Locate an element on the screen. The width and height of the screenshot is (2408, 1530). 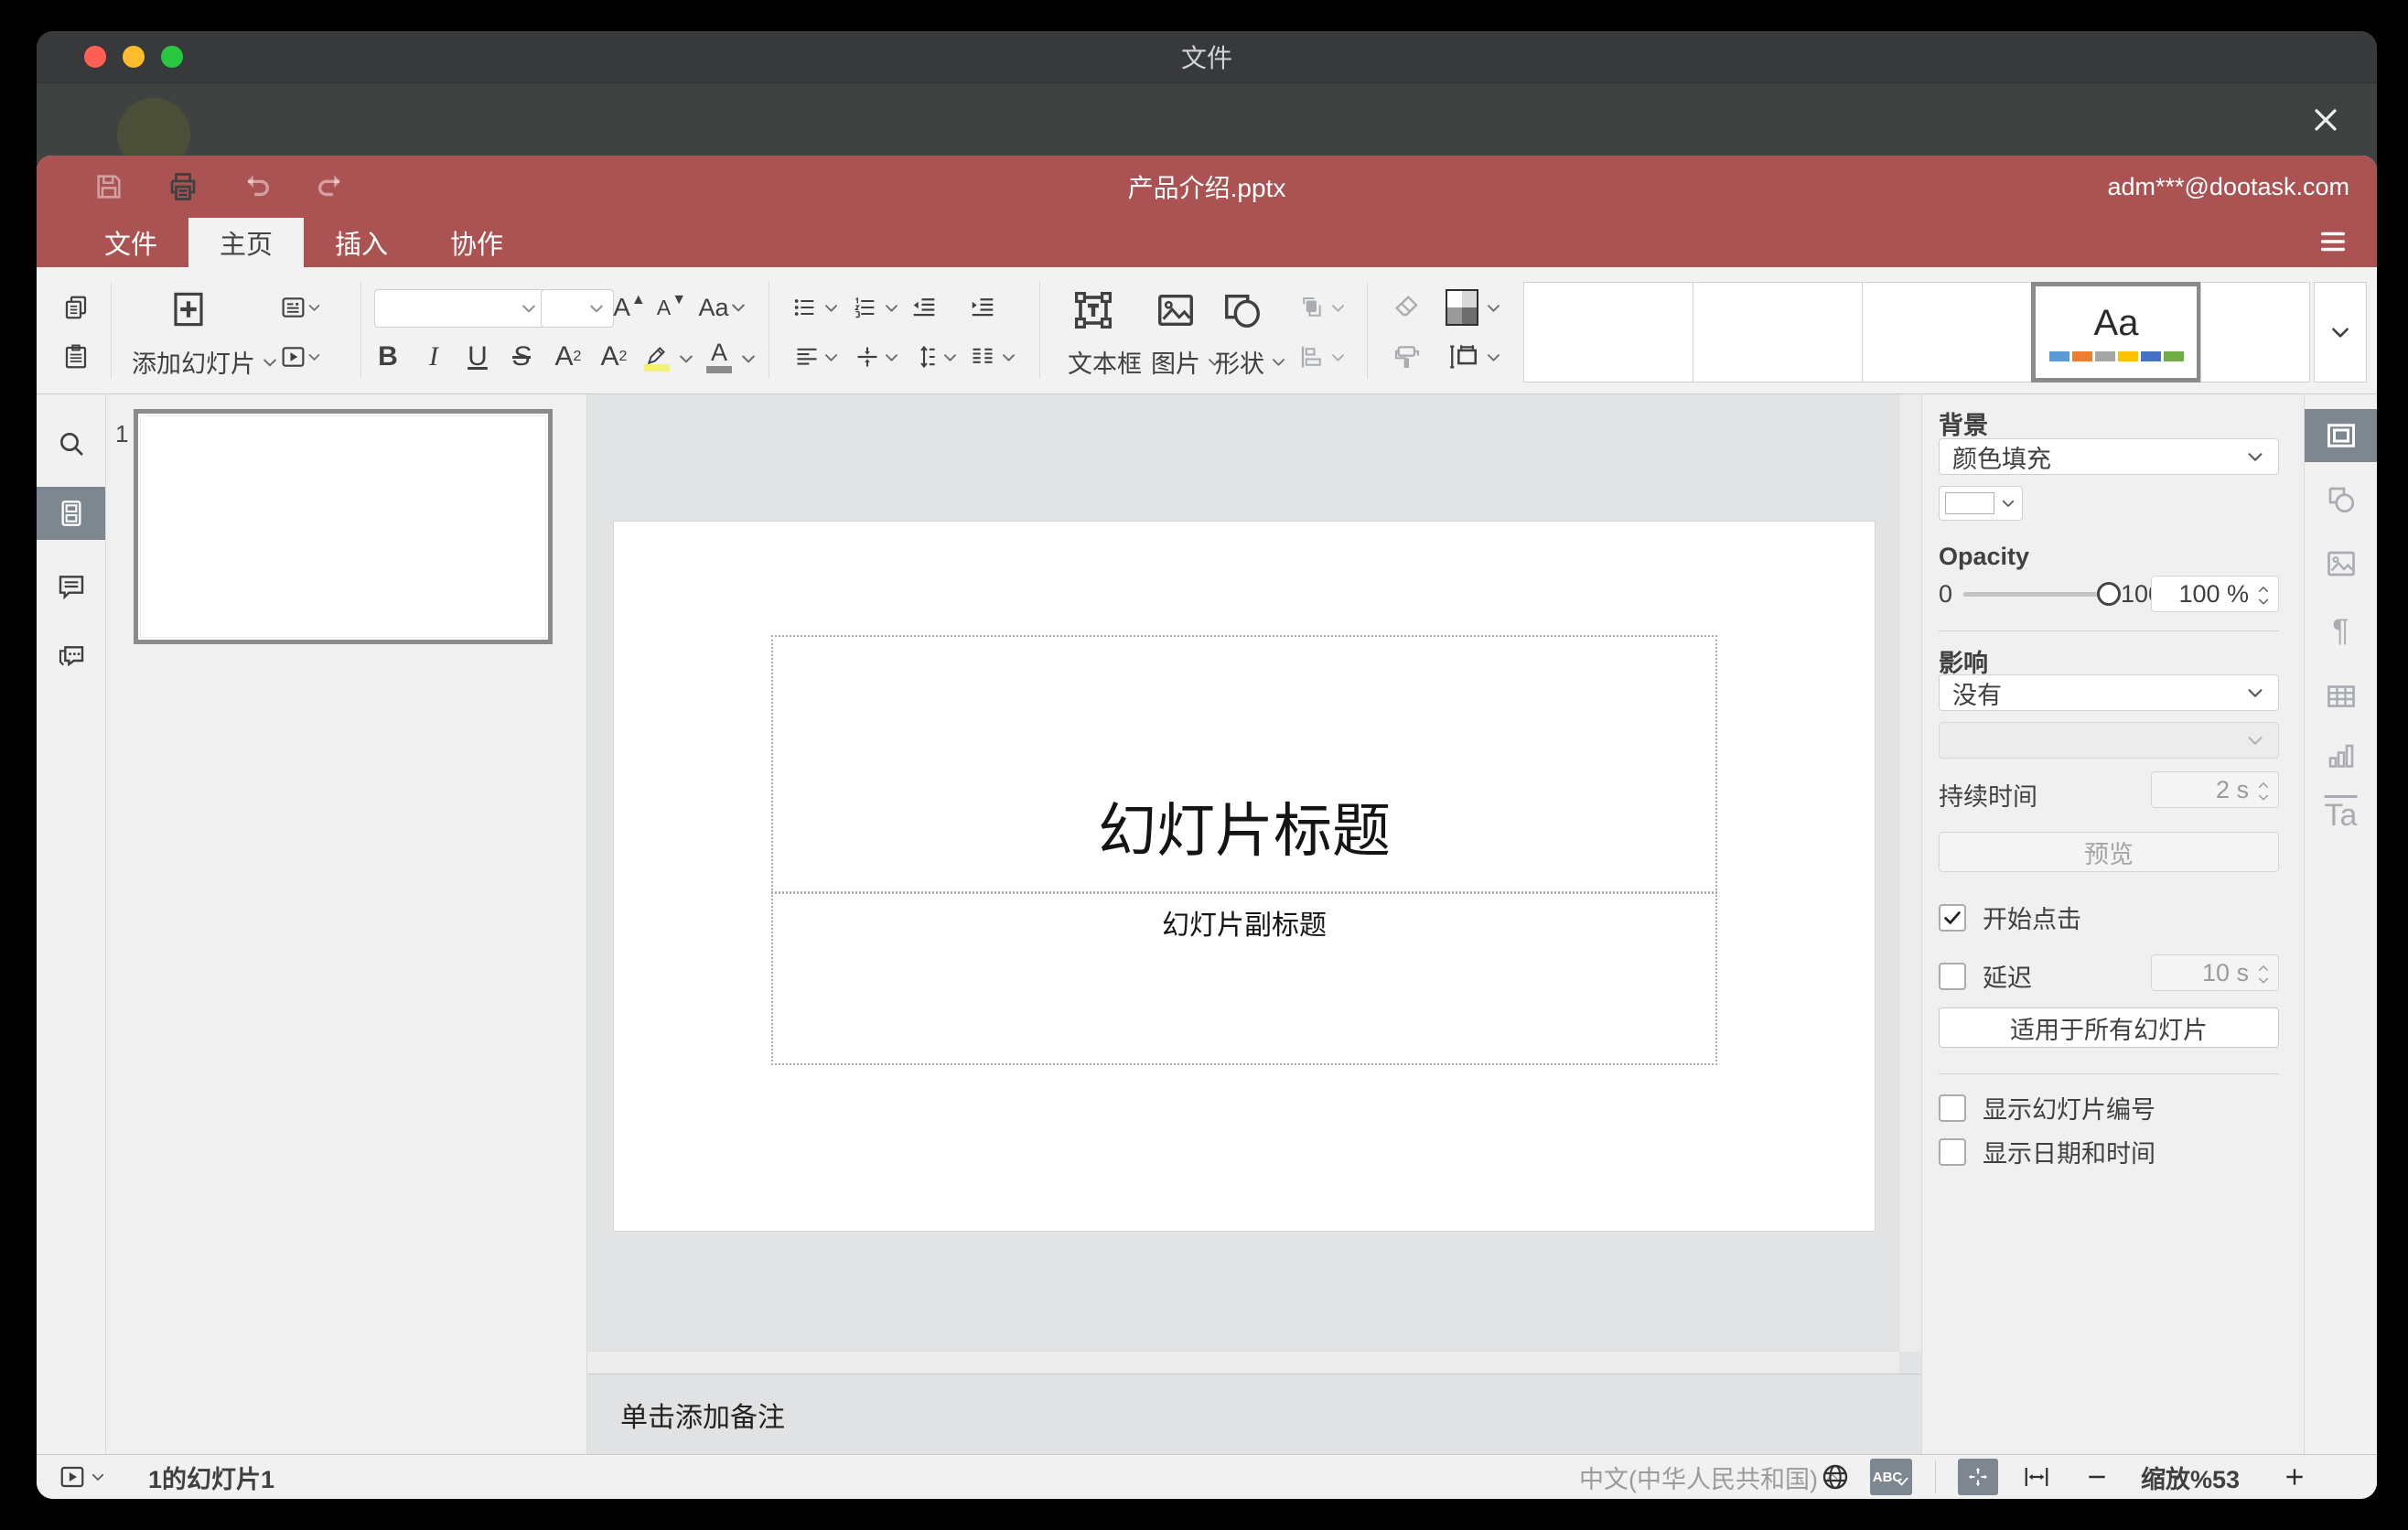
tab-insert: 插入 is located at coordinates (361, 242).